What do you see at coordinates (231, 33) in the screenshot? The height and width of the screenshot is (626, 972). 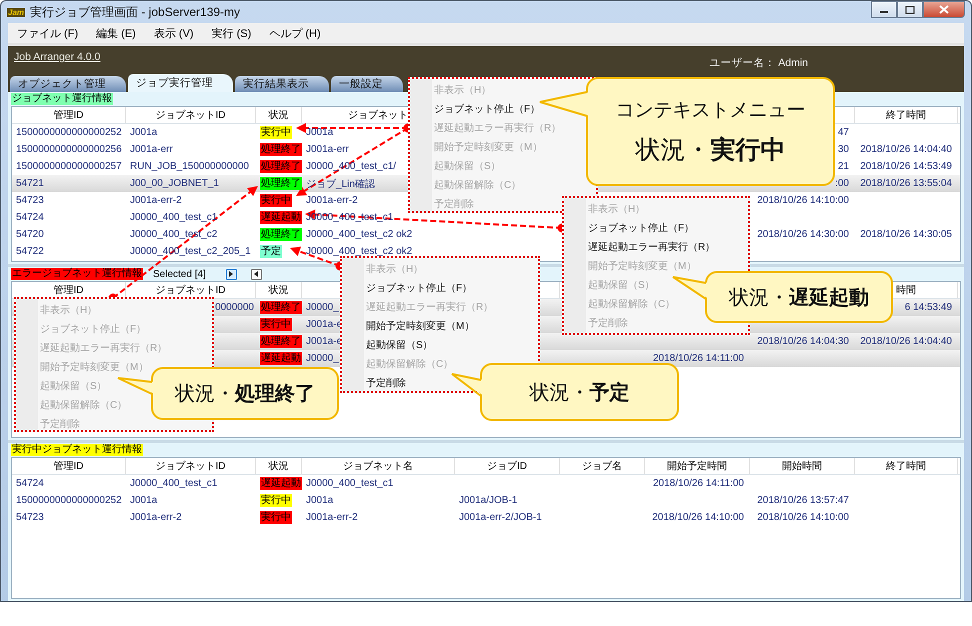 I see `menu-item: 実行 (S)` at bounding box center [231, 33].